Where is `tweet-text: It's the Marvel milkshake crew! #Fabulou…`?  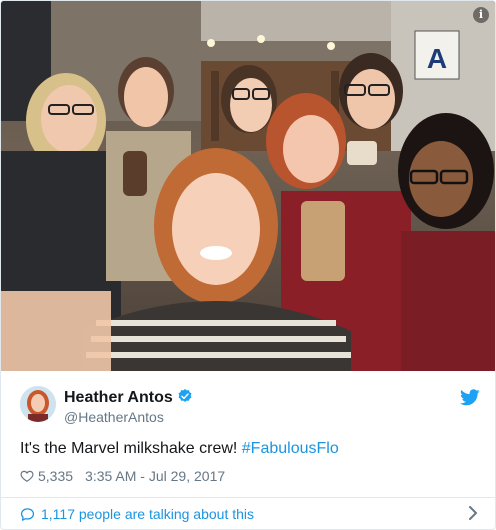
tweet-text: It's the Marvel milkshake crew! #Fabulou… is located at coordinates (179, 449).